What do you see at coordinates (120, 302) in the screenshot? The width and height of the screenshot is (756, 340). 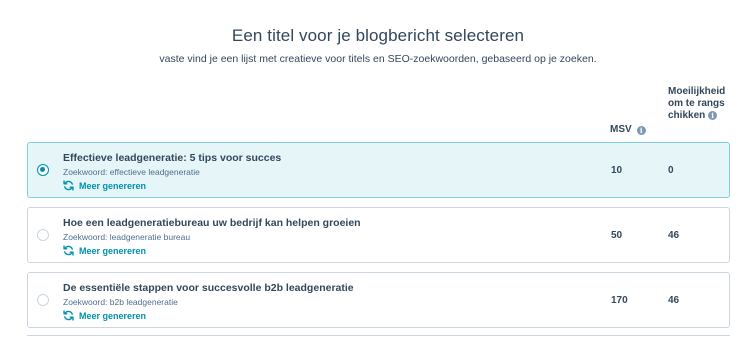 I see `keyword-label: Zoekwoord: b2b leadgeneratie` at bounding box center [120, 302].